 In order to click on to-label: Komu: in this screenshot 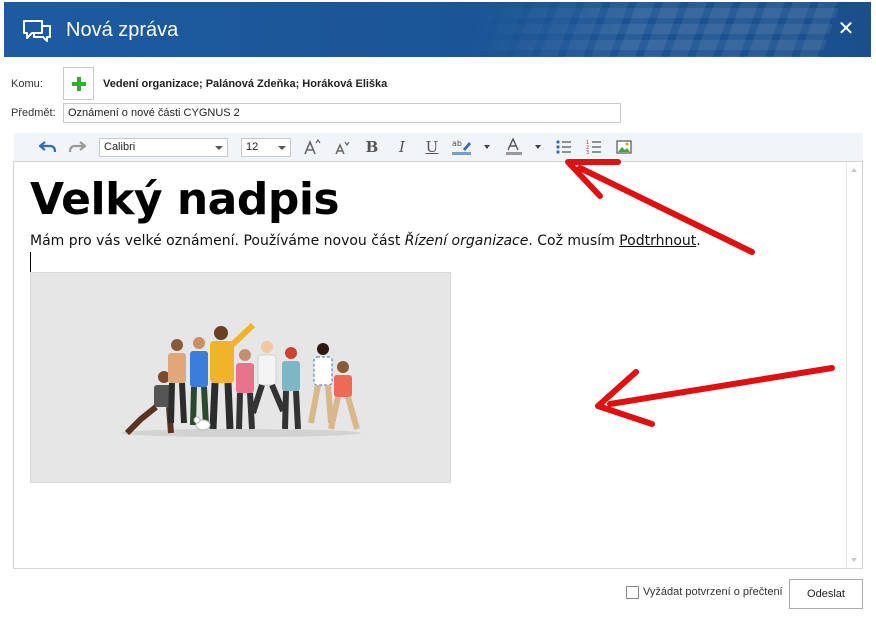, I will do `click(27, 84)`.